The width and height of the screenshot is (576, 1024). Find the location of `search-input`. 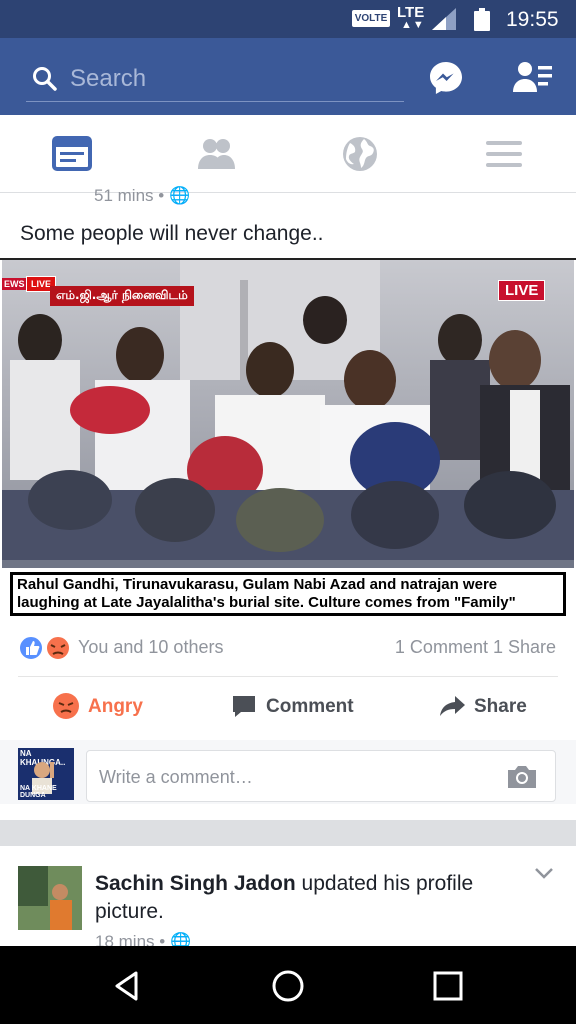

search-input is located at coordinates (230, 79).